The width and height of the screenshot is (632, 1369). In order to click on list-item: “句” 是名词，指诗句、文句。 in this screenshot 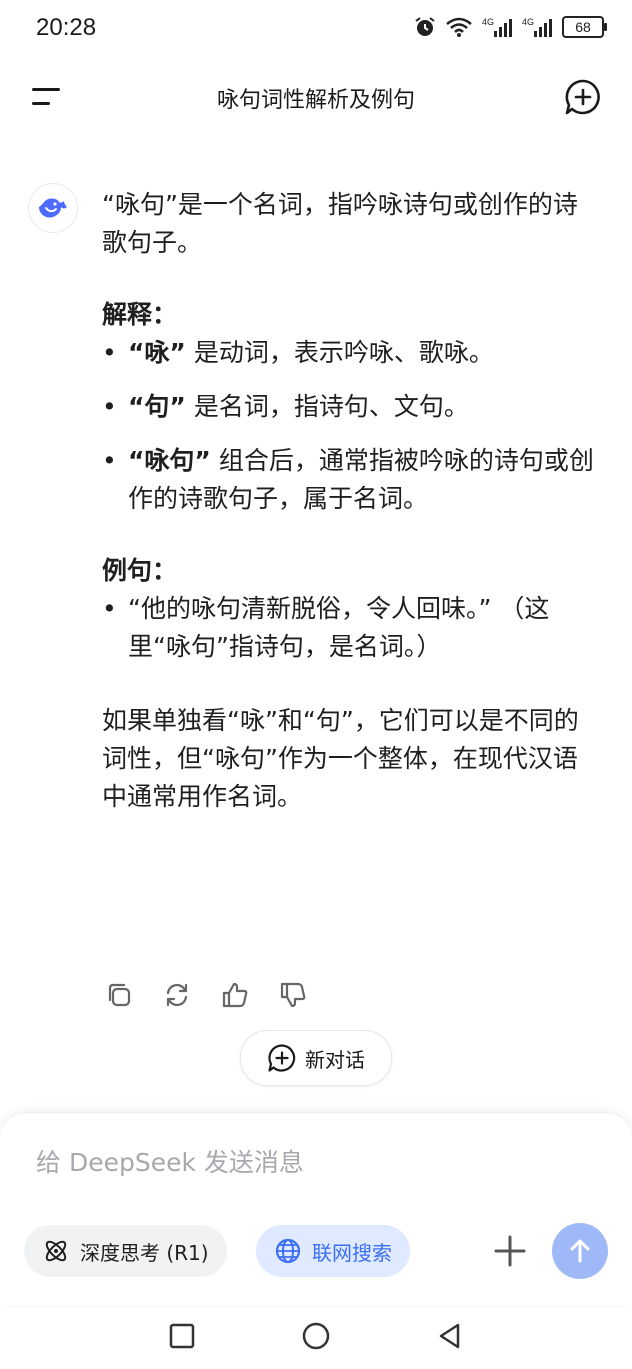, I will do `click(348, 407)`.